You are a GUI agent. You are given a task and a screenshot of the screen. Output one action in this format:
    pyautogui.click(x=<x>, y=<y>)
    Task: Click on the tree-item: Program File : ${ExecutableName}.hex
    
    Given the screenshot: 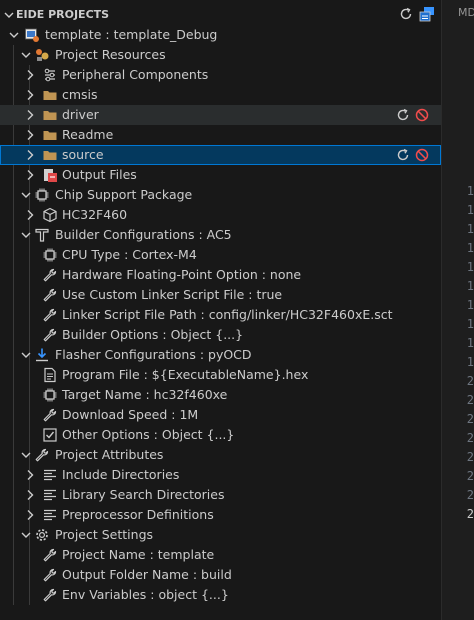 What is the action you would take?
    pyautogui.click(x=220, y=375)
    